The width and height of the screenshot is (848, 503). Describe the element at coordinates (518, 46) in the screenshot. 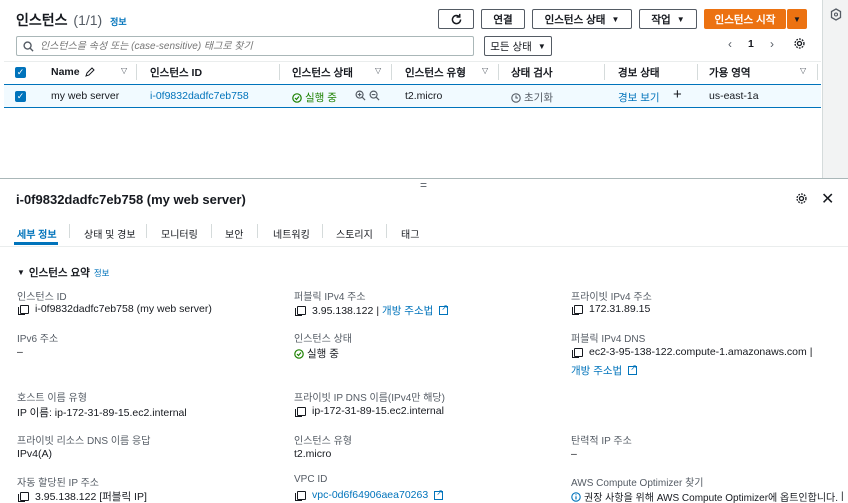

I see `state-filter-select: 모든 상태 ▼` at that location.